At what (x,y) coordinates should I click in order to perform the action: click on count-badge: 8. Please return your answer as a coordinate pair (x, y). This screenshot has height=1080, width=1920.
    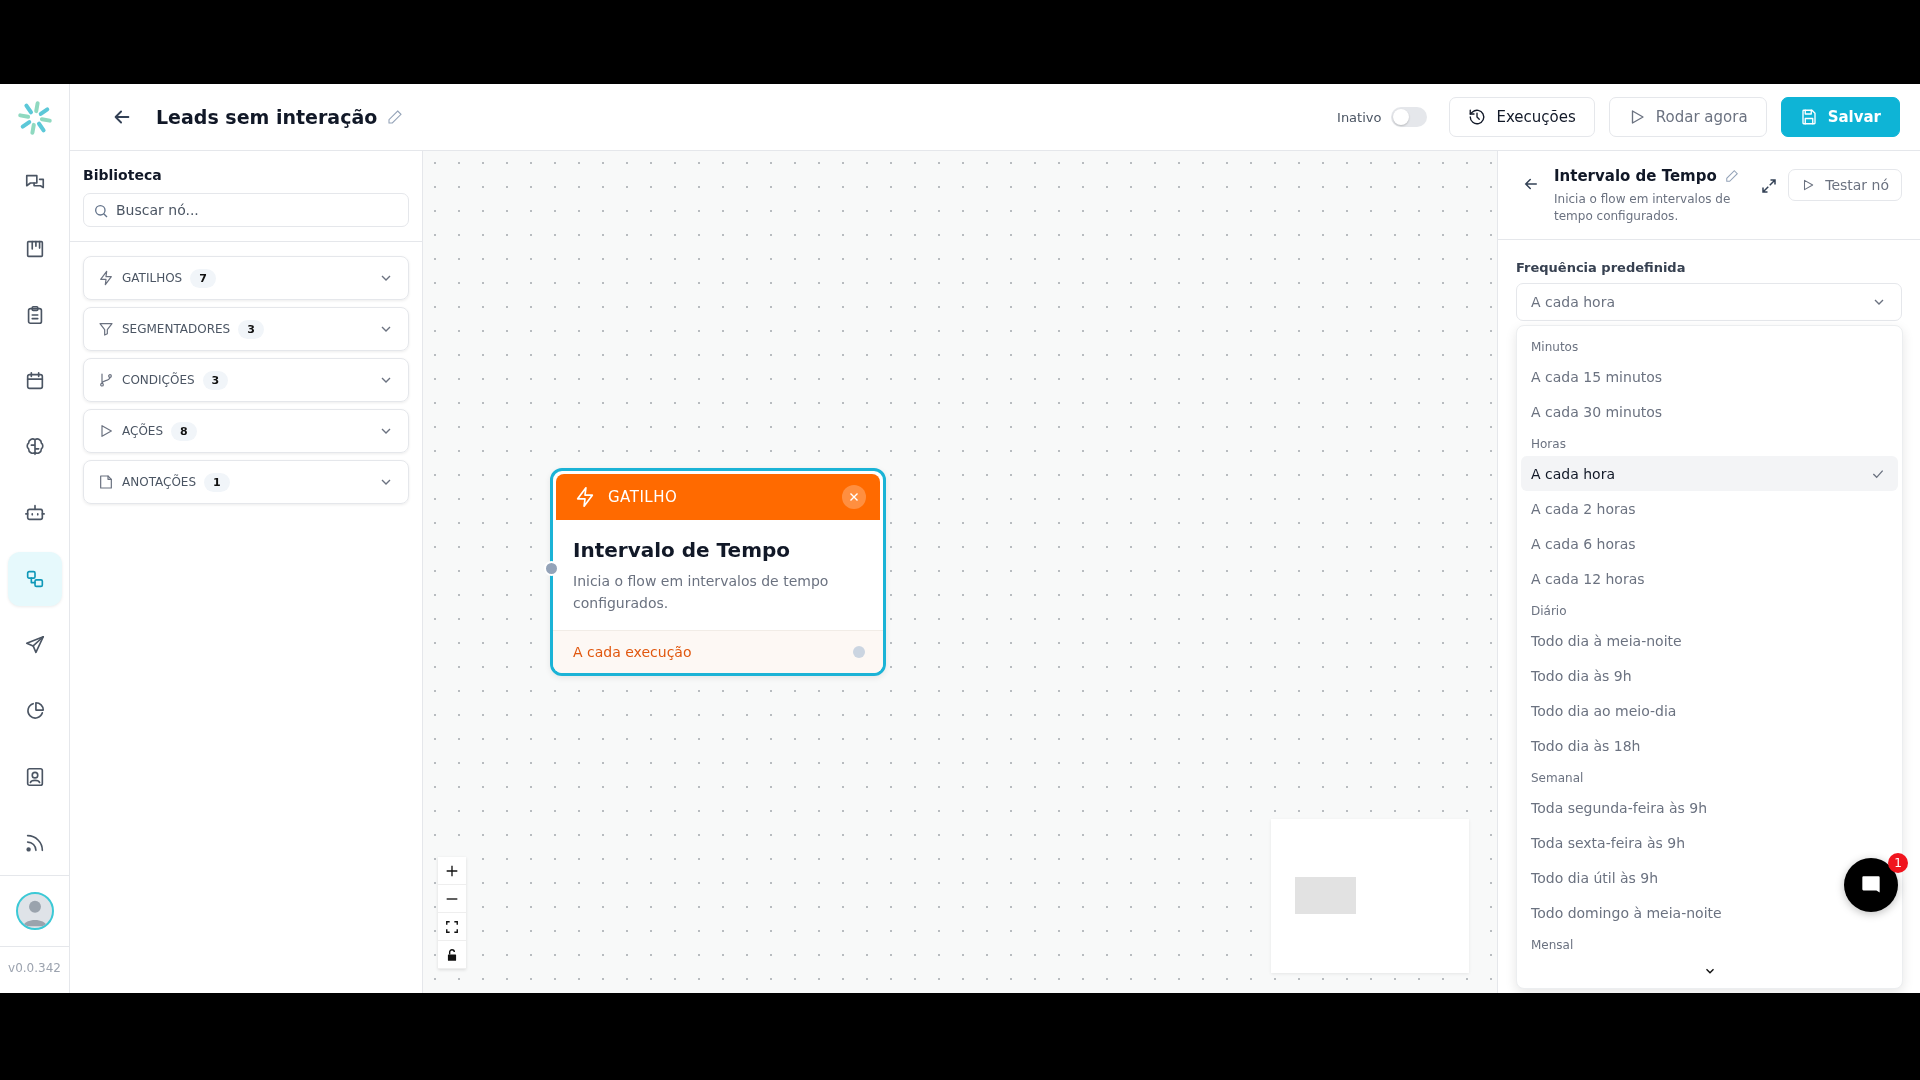
    Looking at the image, I should click on (184, 431).